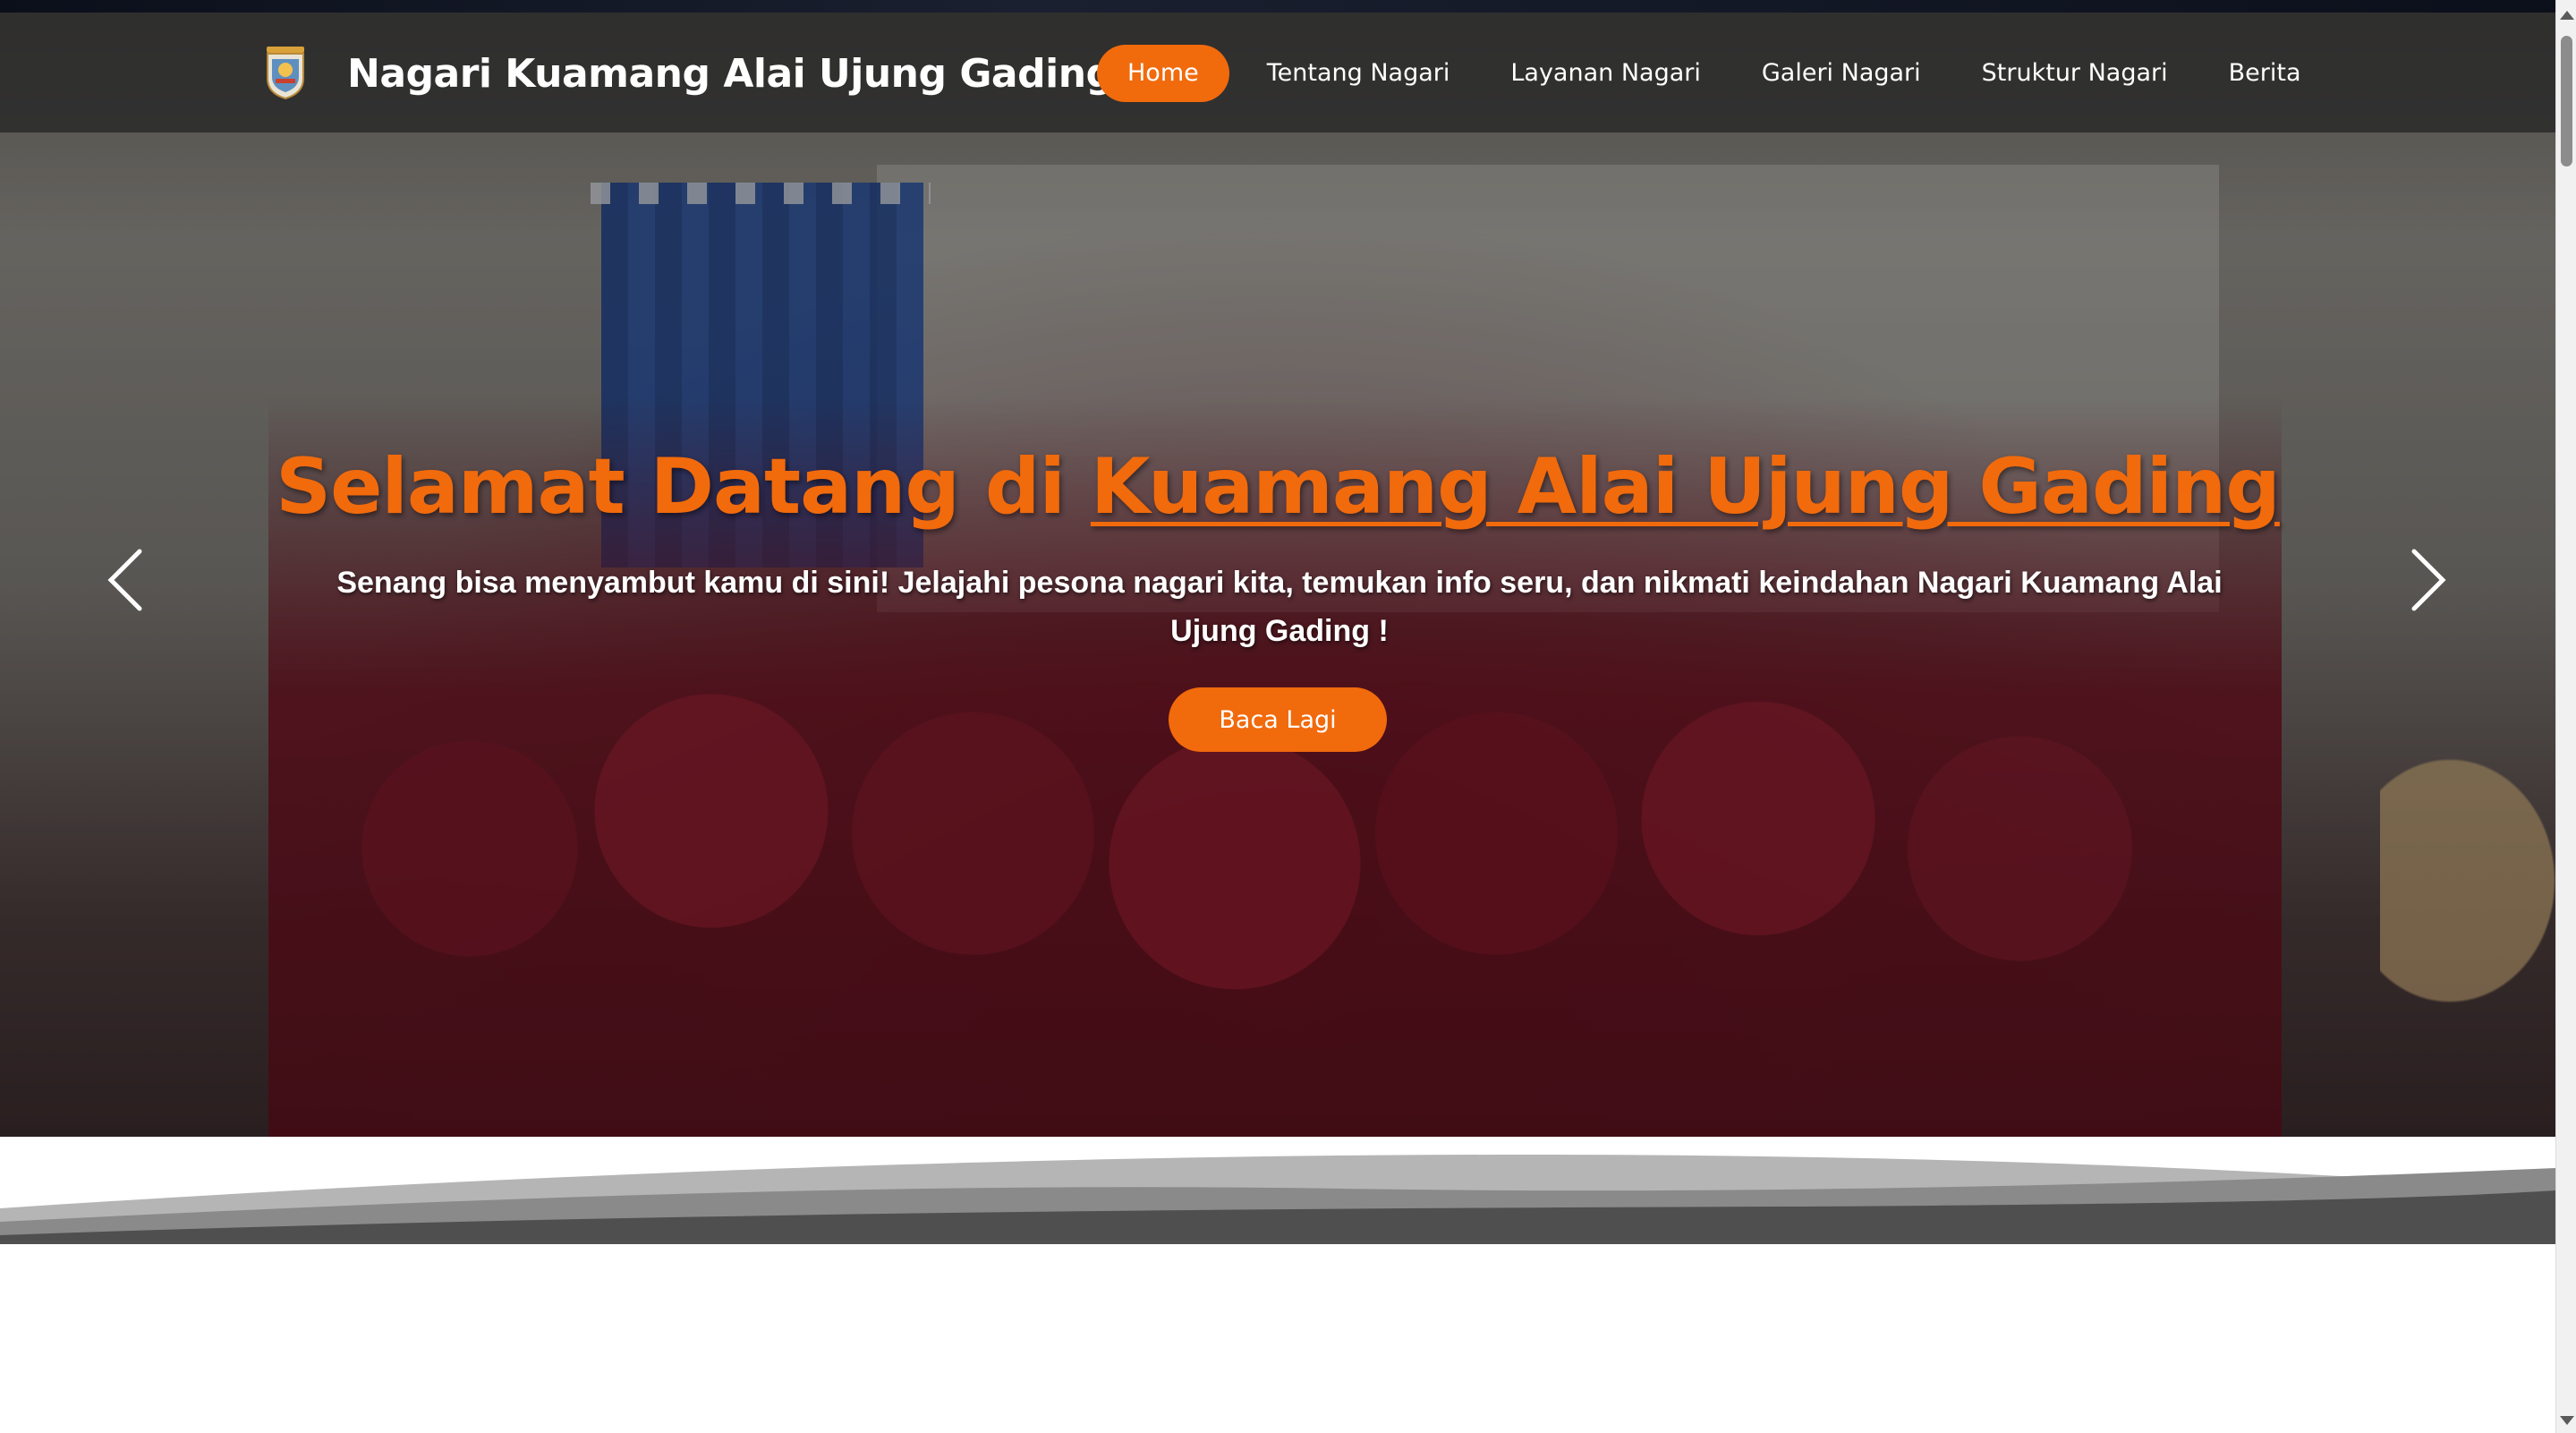  Describe the element at coordinates (1288, 6) in the screenshot. I see `top-strip` at that location.